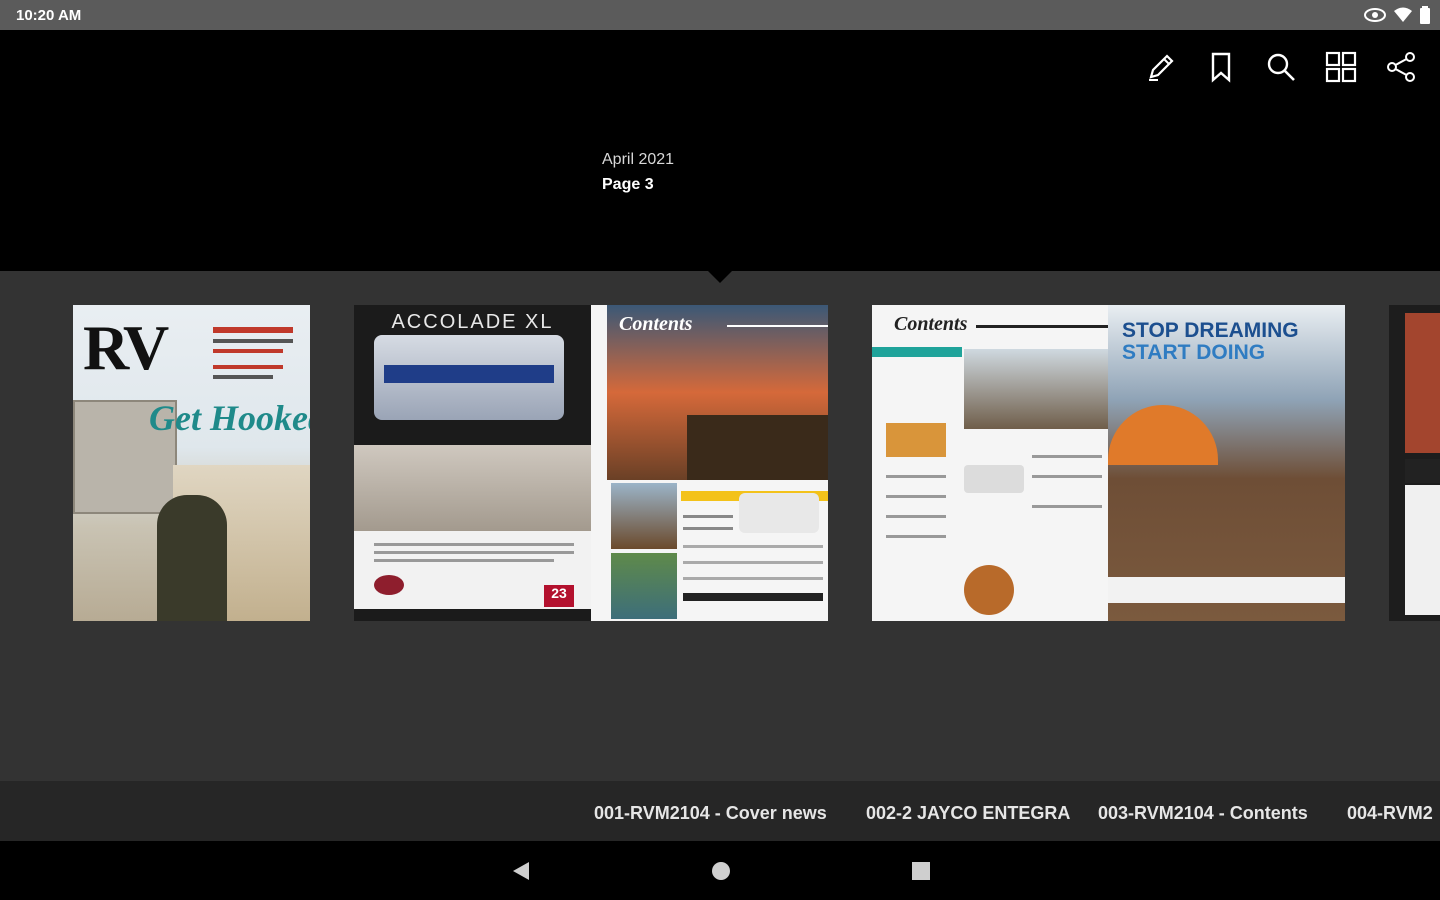  I want to click on kayak-image, so click(989, 590).